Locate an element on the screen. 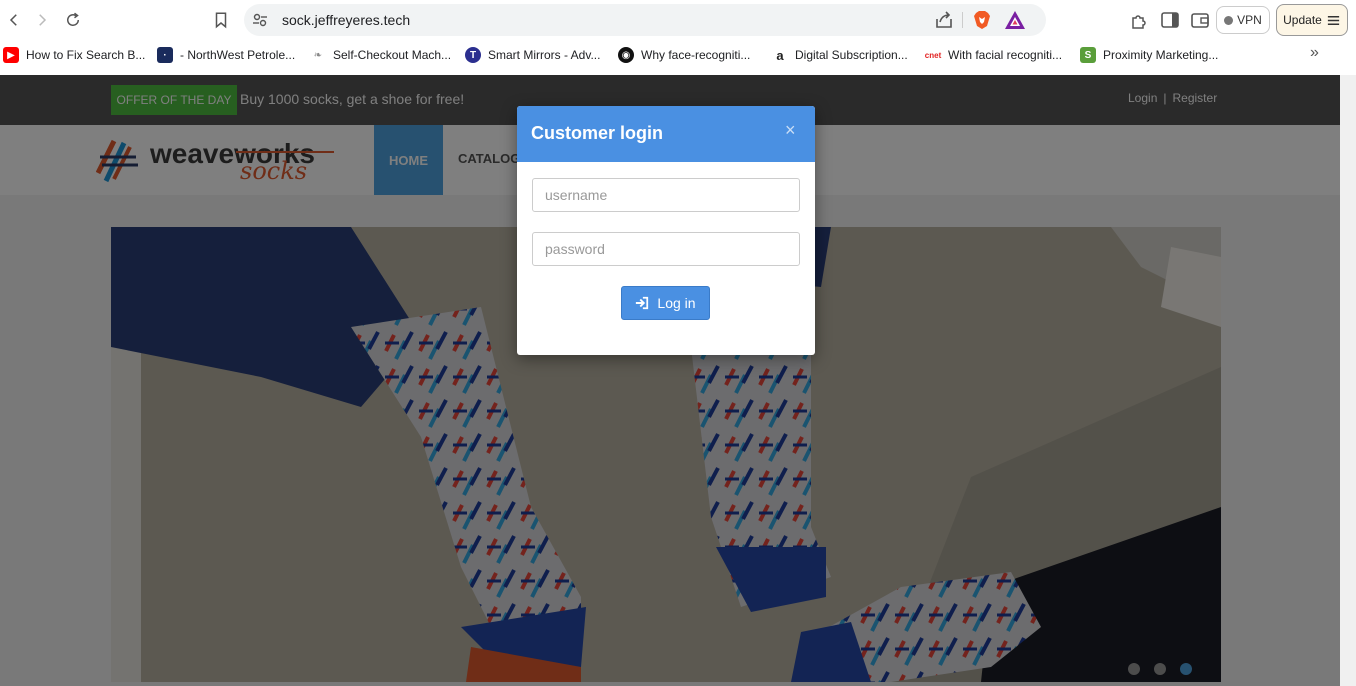  menu-icon is located at coordinates (1333, 20).